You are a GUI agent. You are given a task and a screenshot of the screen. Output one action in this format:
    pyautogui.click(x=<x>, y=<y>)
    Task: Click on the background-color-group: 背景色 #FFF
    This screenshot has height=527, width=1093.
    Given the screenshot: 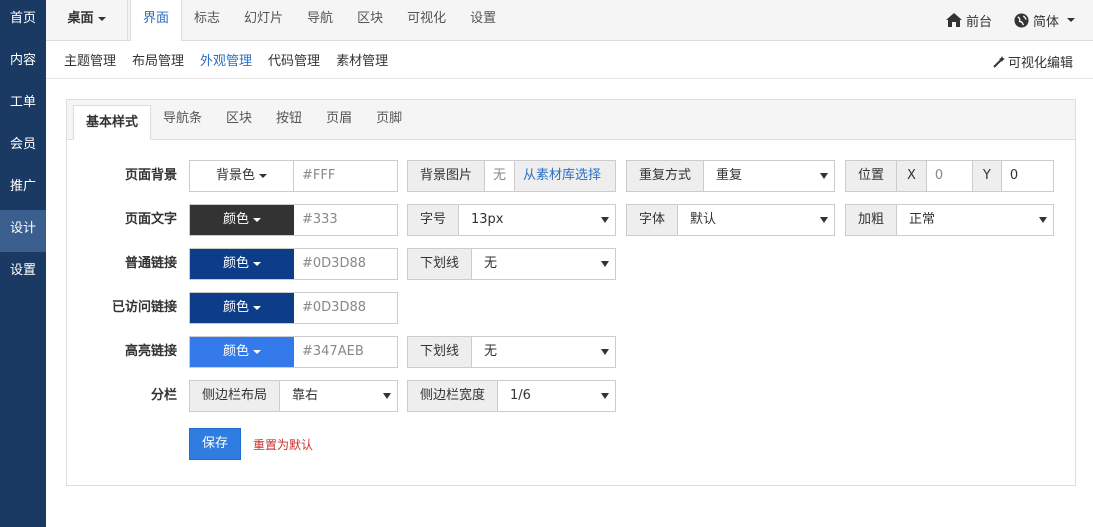 What is the action you would take?
    pyautogui.click(x=293, y=176)
    